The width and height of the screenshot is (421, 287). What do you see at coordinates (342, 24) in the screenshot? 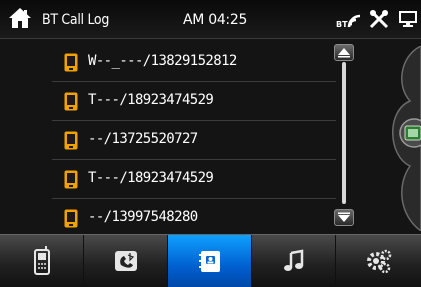
I see `svg-text: BT` at bounding box center [342, 24].